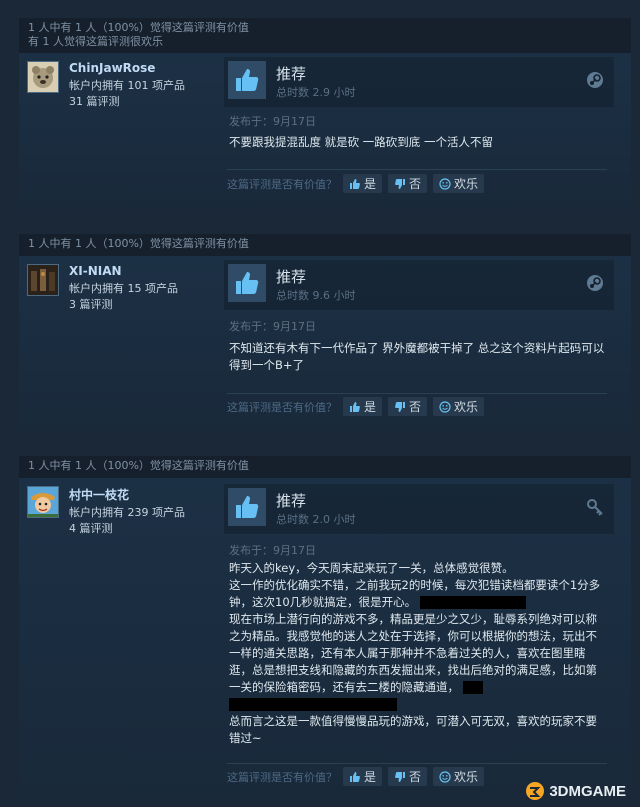 Image resolution: width=640 pixels, height=807 pixels. What do you see at coordinates (419, 509) in the screenshot?
I see `recommendation-panel: 推荐 总时数 2.0 小时` at bounding box center [419, 509].